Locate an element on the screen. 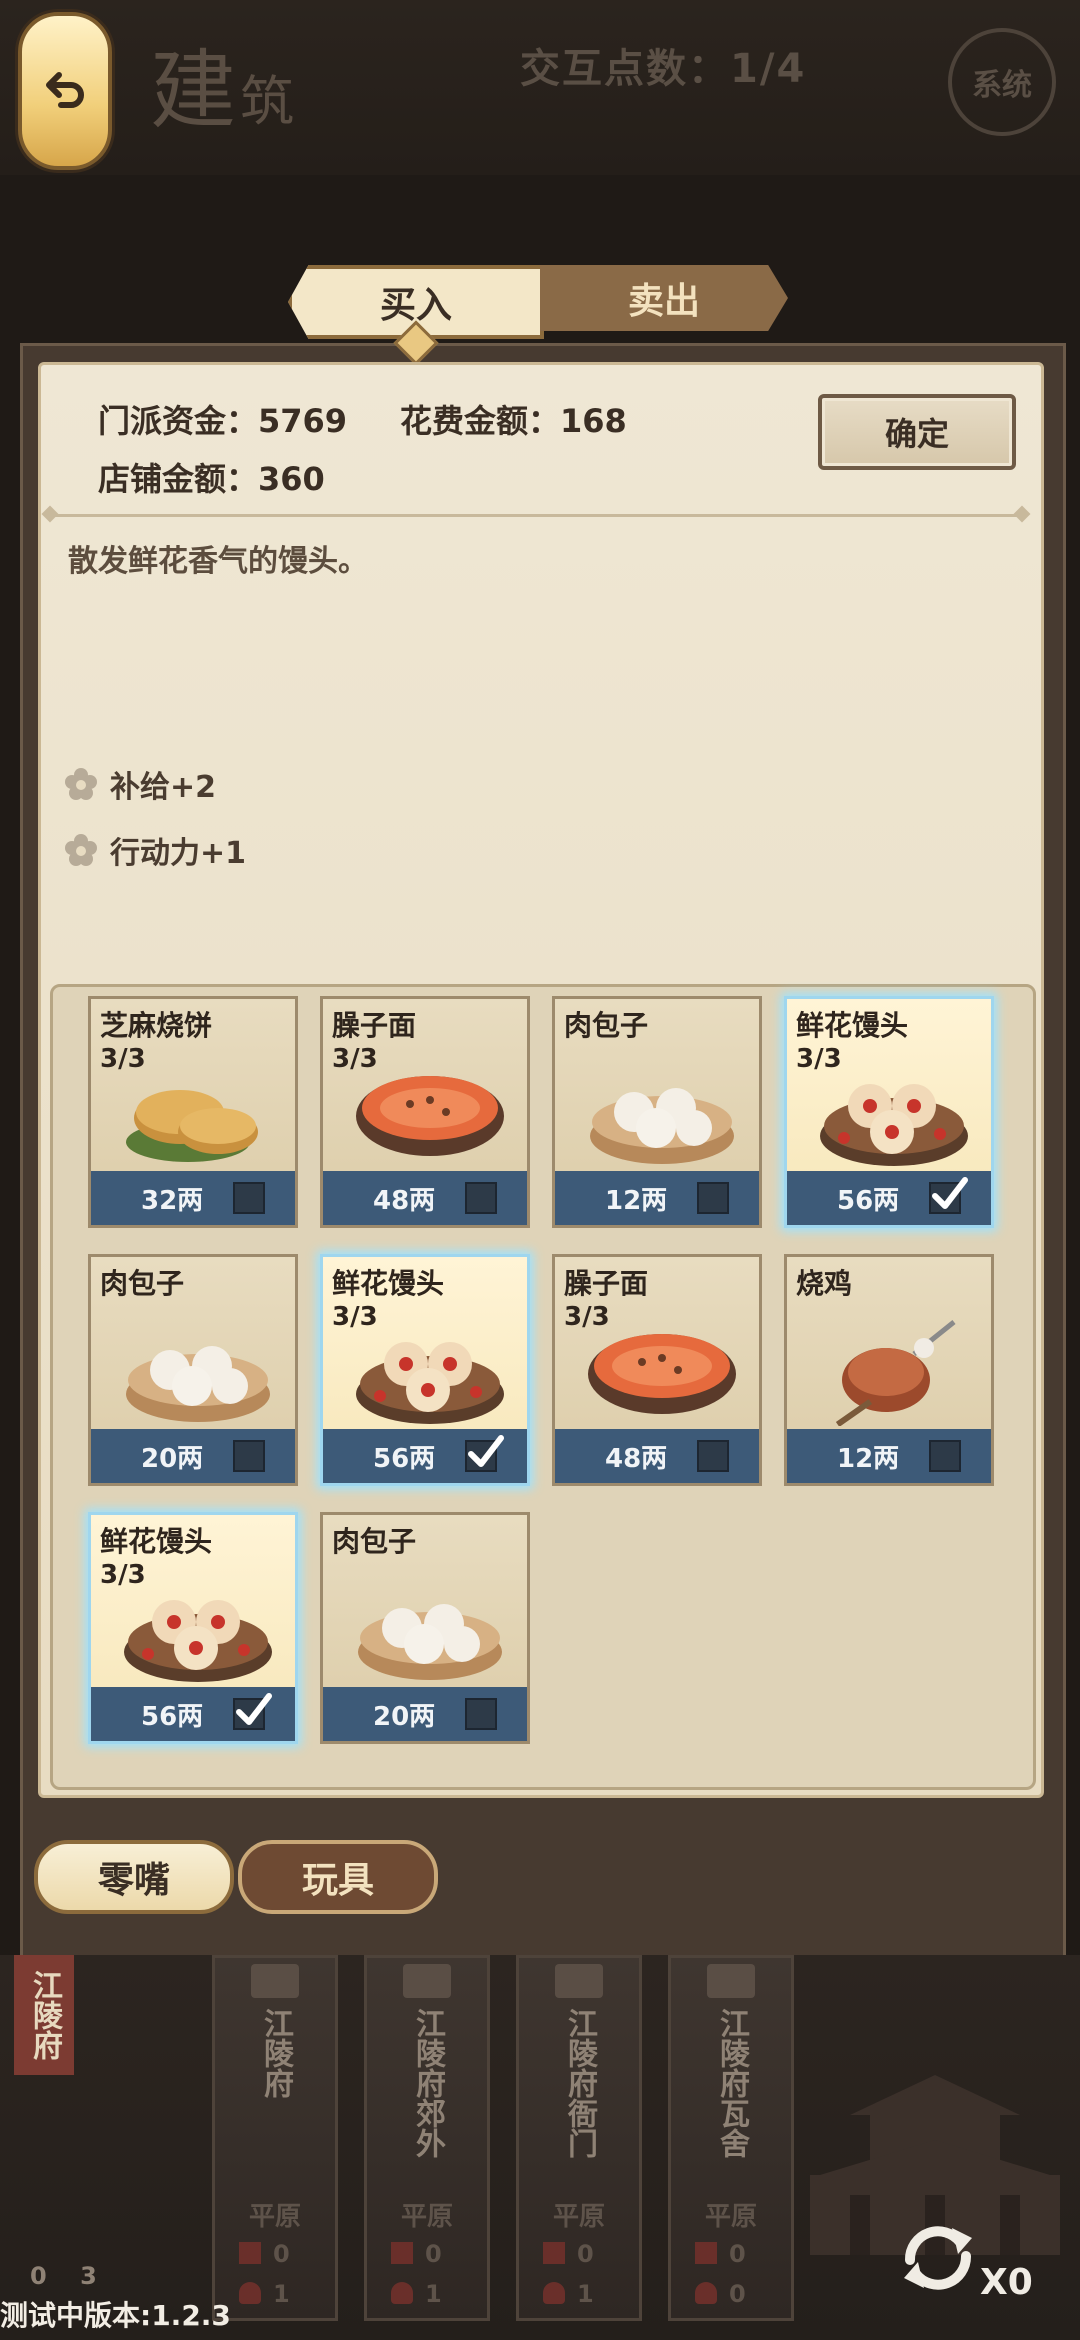 The image size is (1080, 2340). effect-item: 补给+2 is located at coordinates (140, 784).